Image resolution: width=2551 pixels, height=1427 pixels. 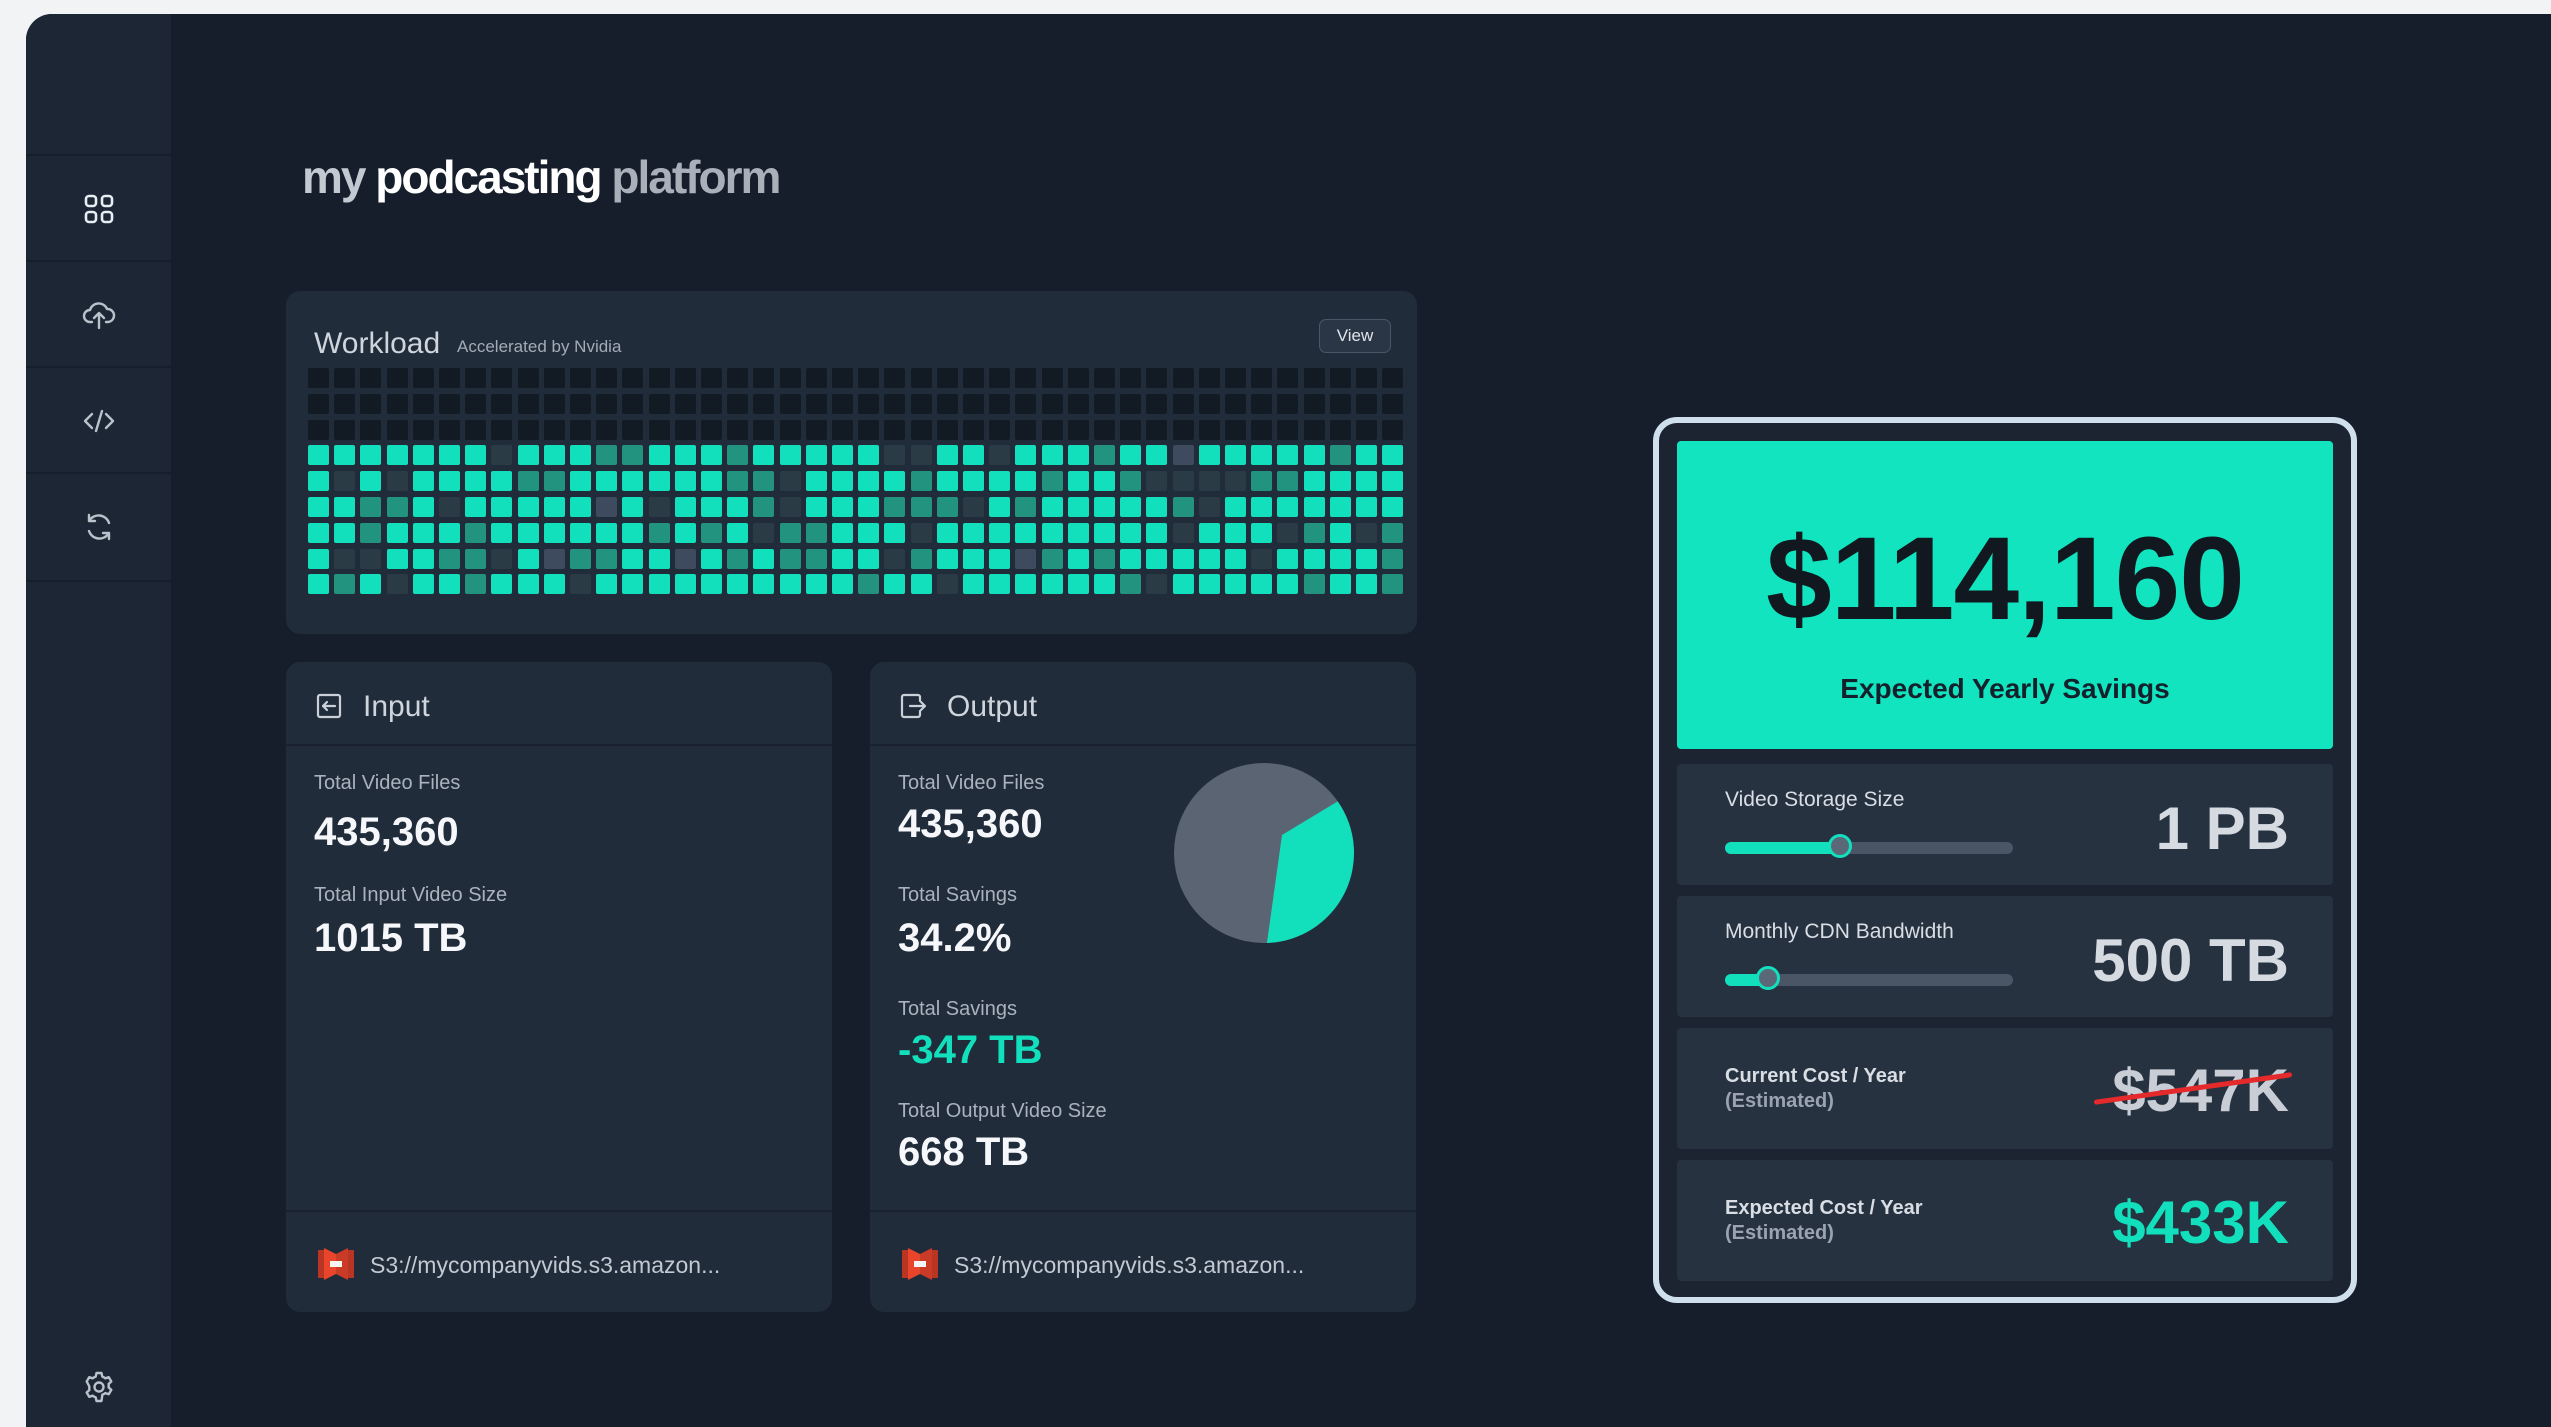 I want to click on cloud-upload-icon, so click(x=98, y=316).